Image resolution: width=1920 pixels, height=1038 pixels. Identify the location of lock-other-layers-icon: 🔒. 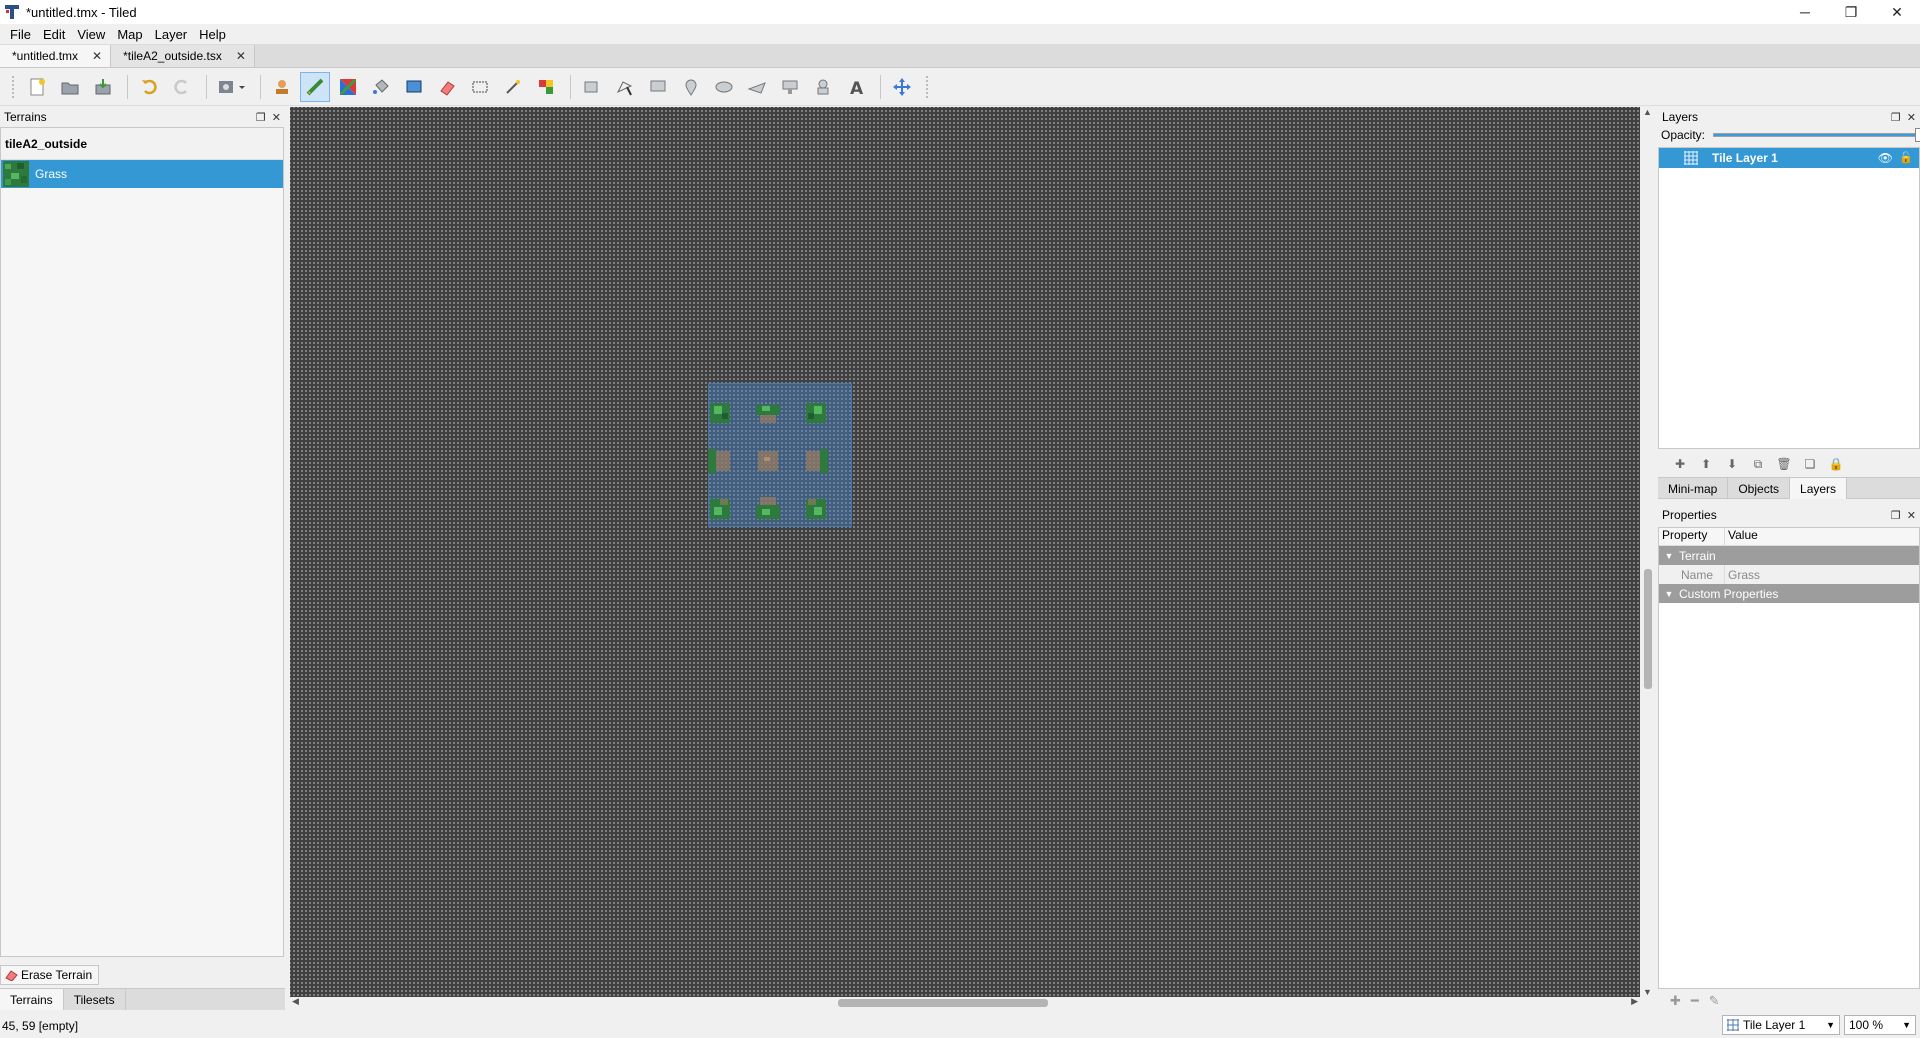
(1836, 464).